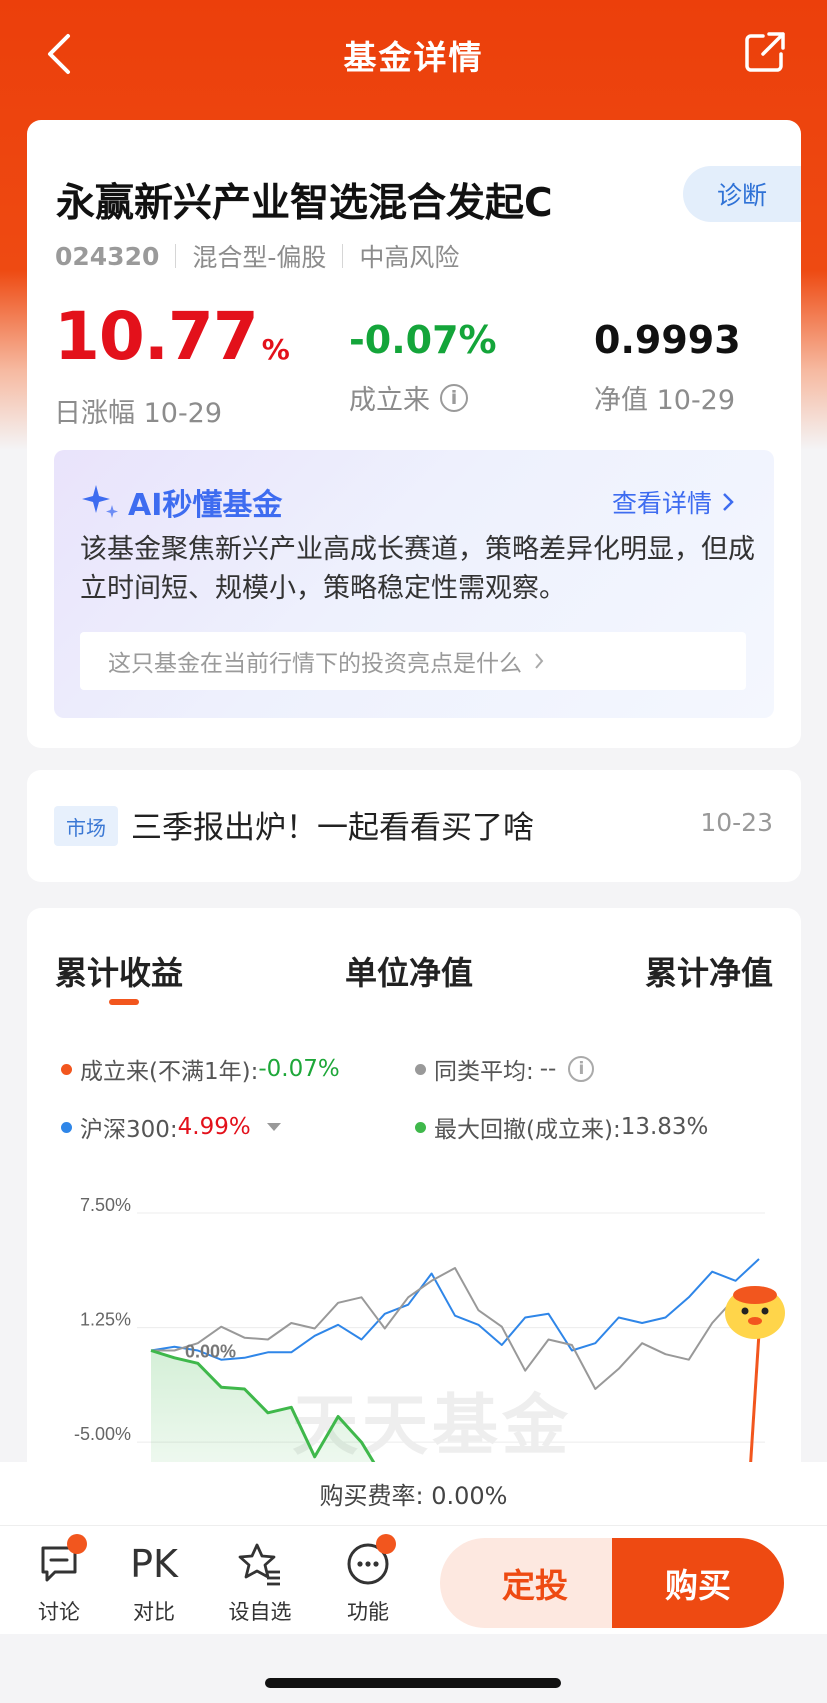 The image size is (827, 1703). Describe the element at coordinates (138, 413) in the screenshot. I see `daily-change-label: 日涨幅 10-29` at that location.